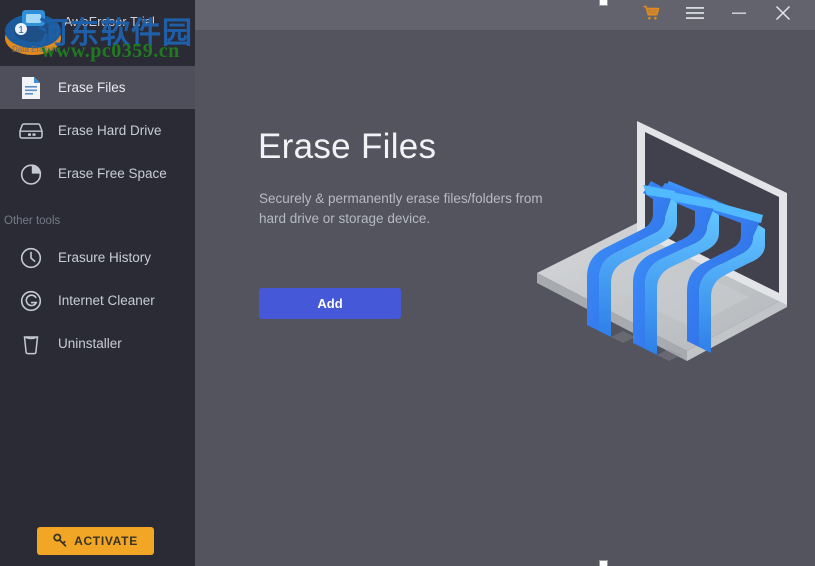 Image resolution: width=815 pixels, height=566 pixels. Describe the element at coordinates (31, 174) in the screenshot. I see `pie-chart-icon` at that location.